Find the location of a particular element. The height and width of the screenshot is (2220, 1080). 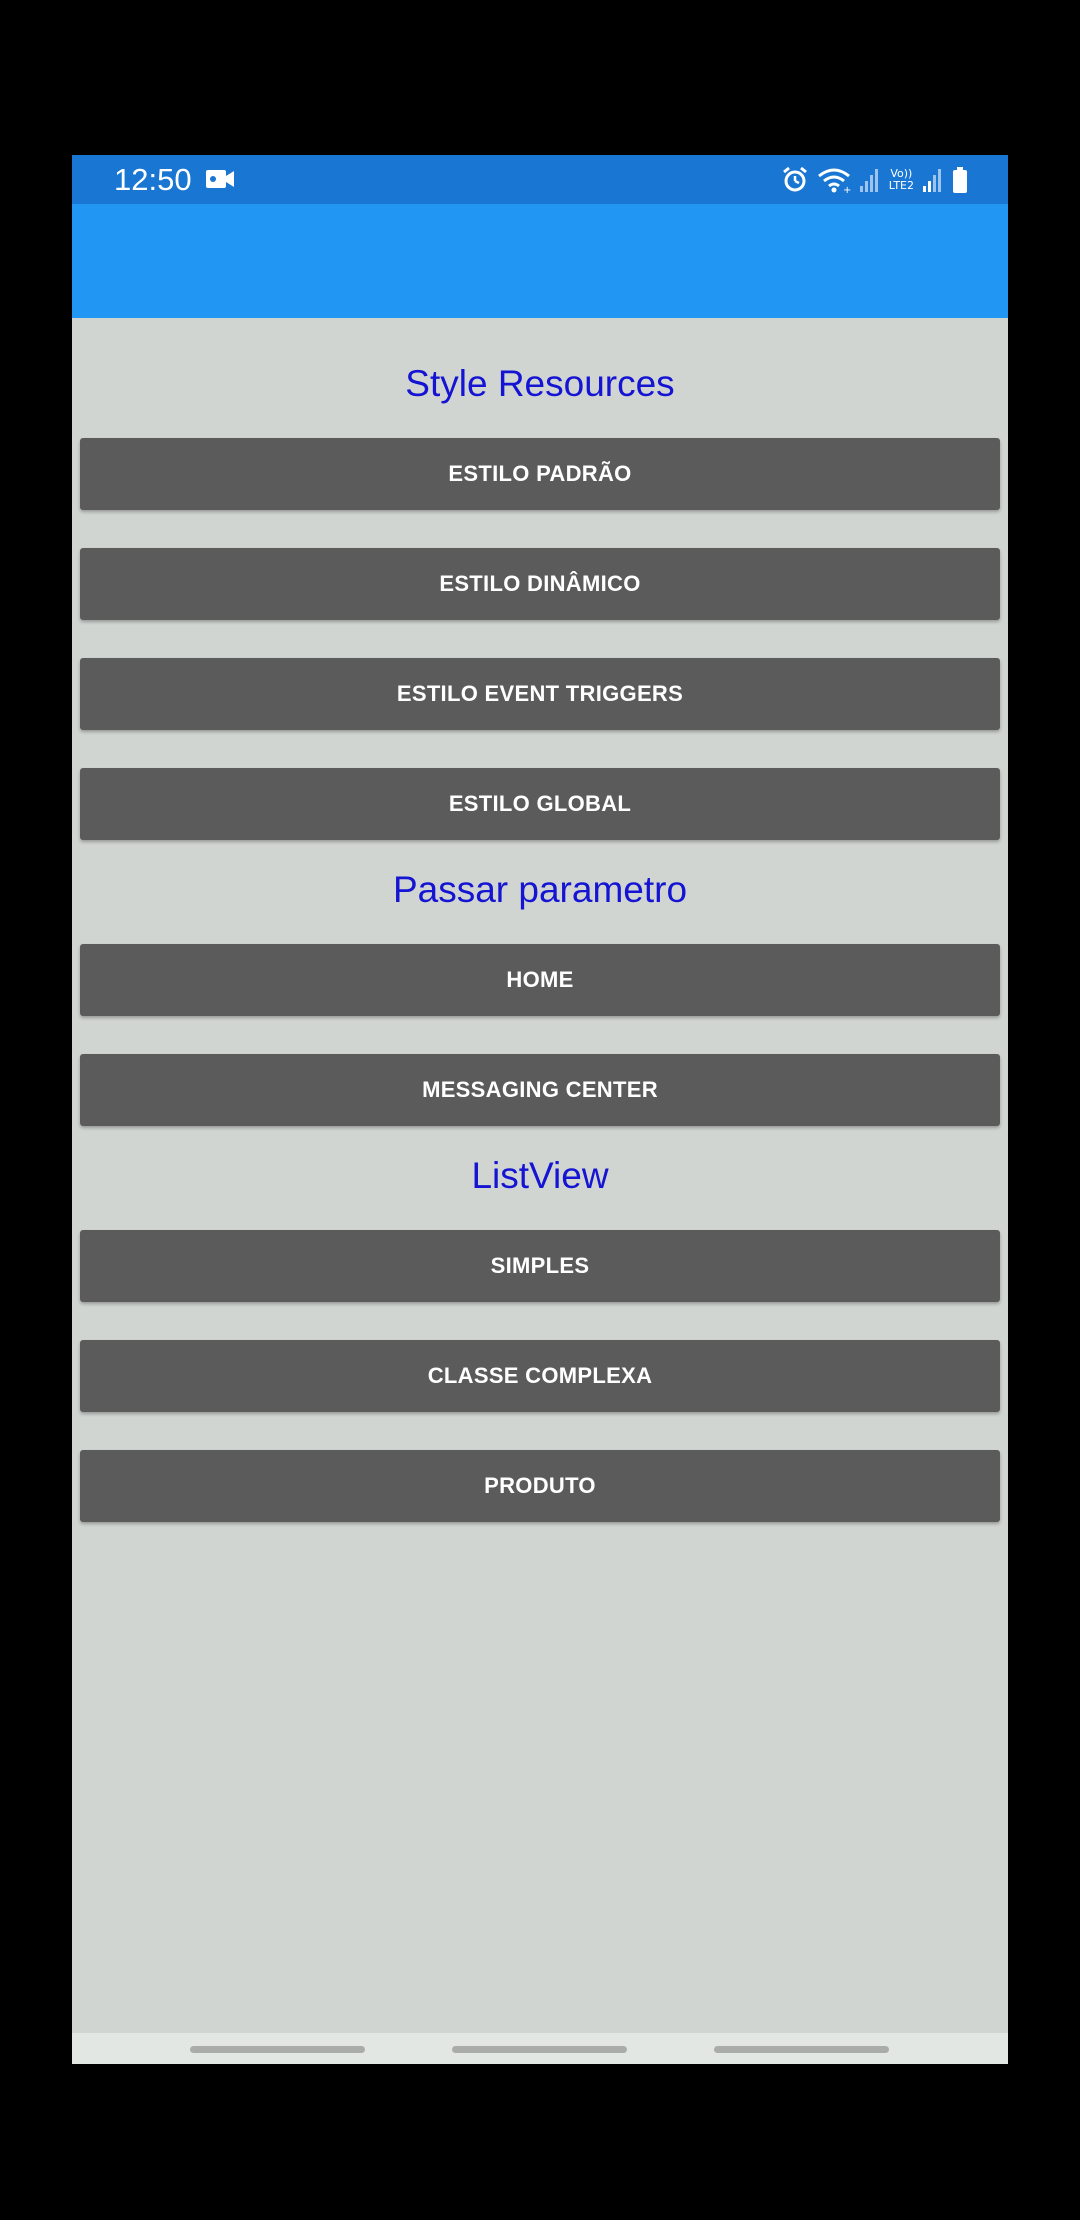

recent-apps-gesture-handle is located at coordinates (277, 2049).